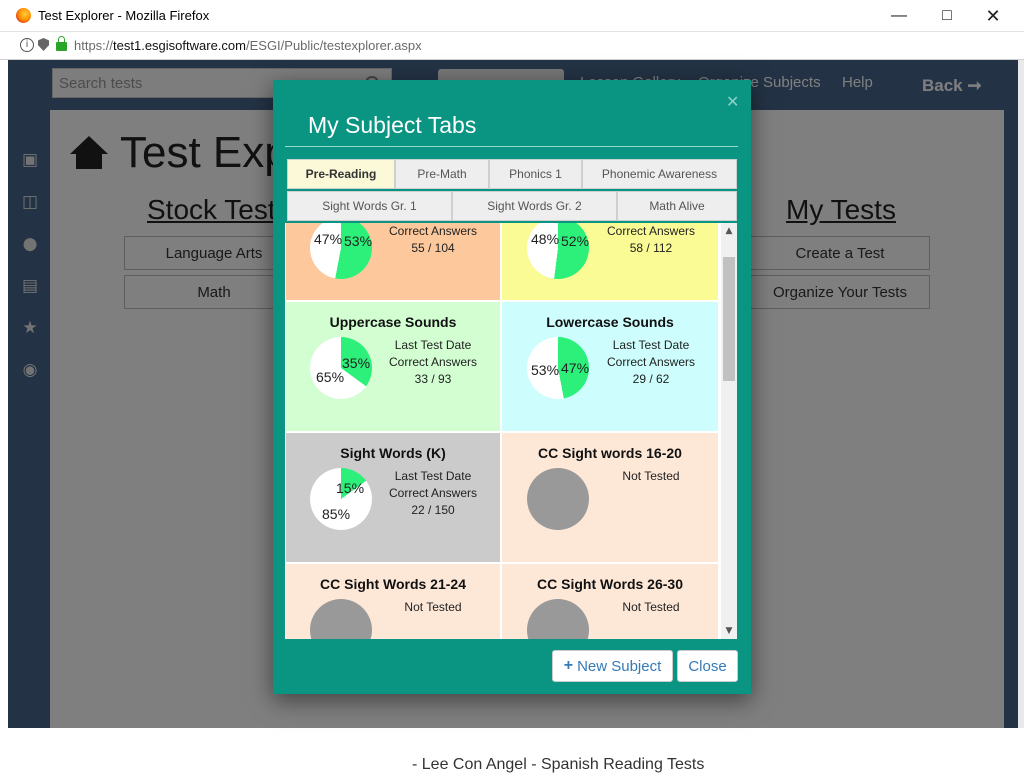  What do you see at coordinates (545, 370) in the screenshot?
I see `incorrect-percent: 53%` at bounding box center [545, 370].